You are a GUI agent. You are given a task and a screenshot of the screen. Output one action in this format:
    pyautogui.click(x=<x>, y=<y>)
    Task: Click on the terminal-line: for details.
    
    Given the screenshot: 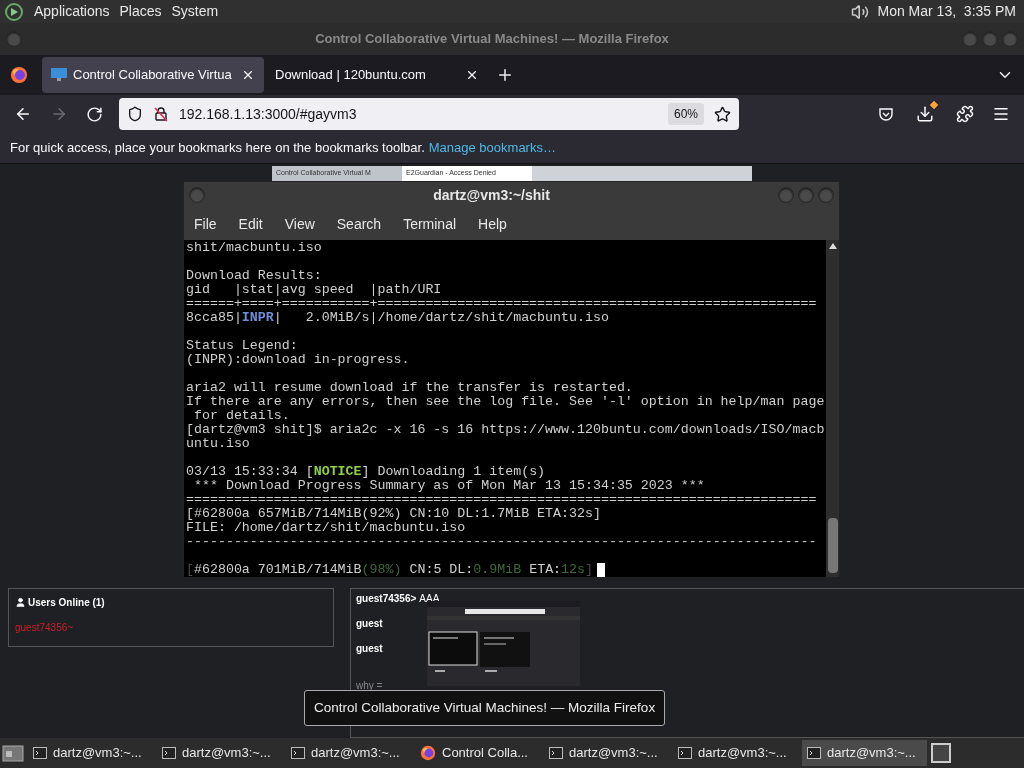 What is the action you would take?
    pyautogui.click(x=241, y=415)
    